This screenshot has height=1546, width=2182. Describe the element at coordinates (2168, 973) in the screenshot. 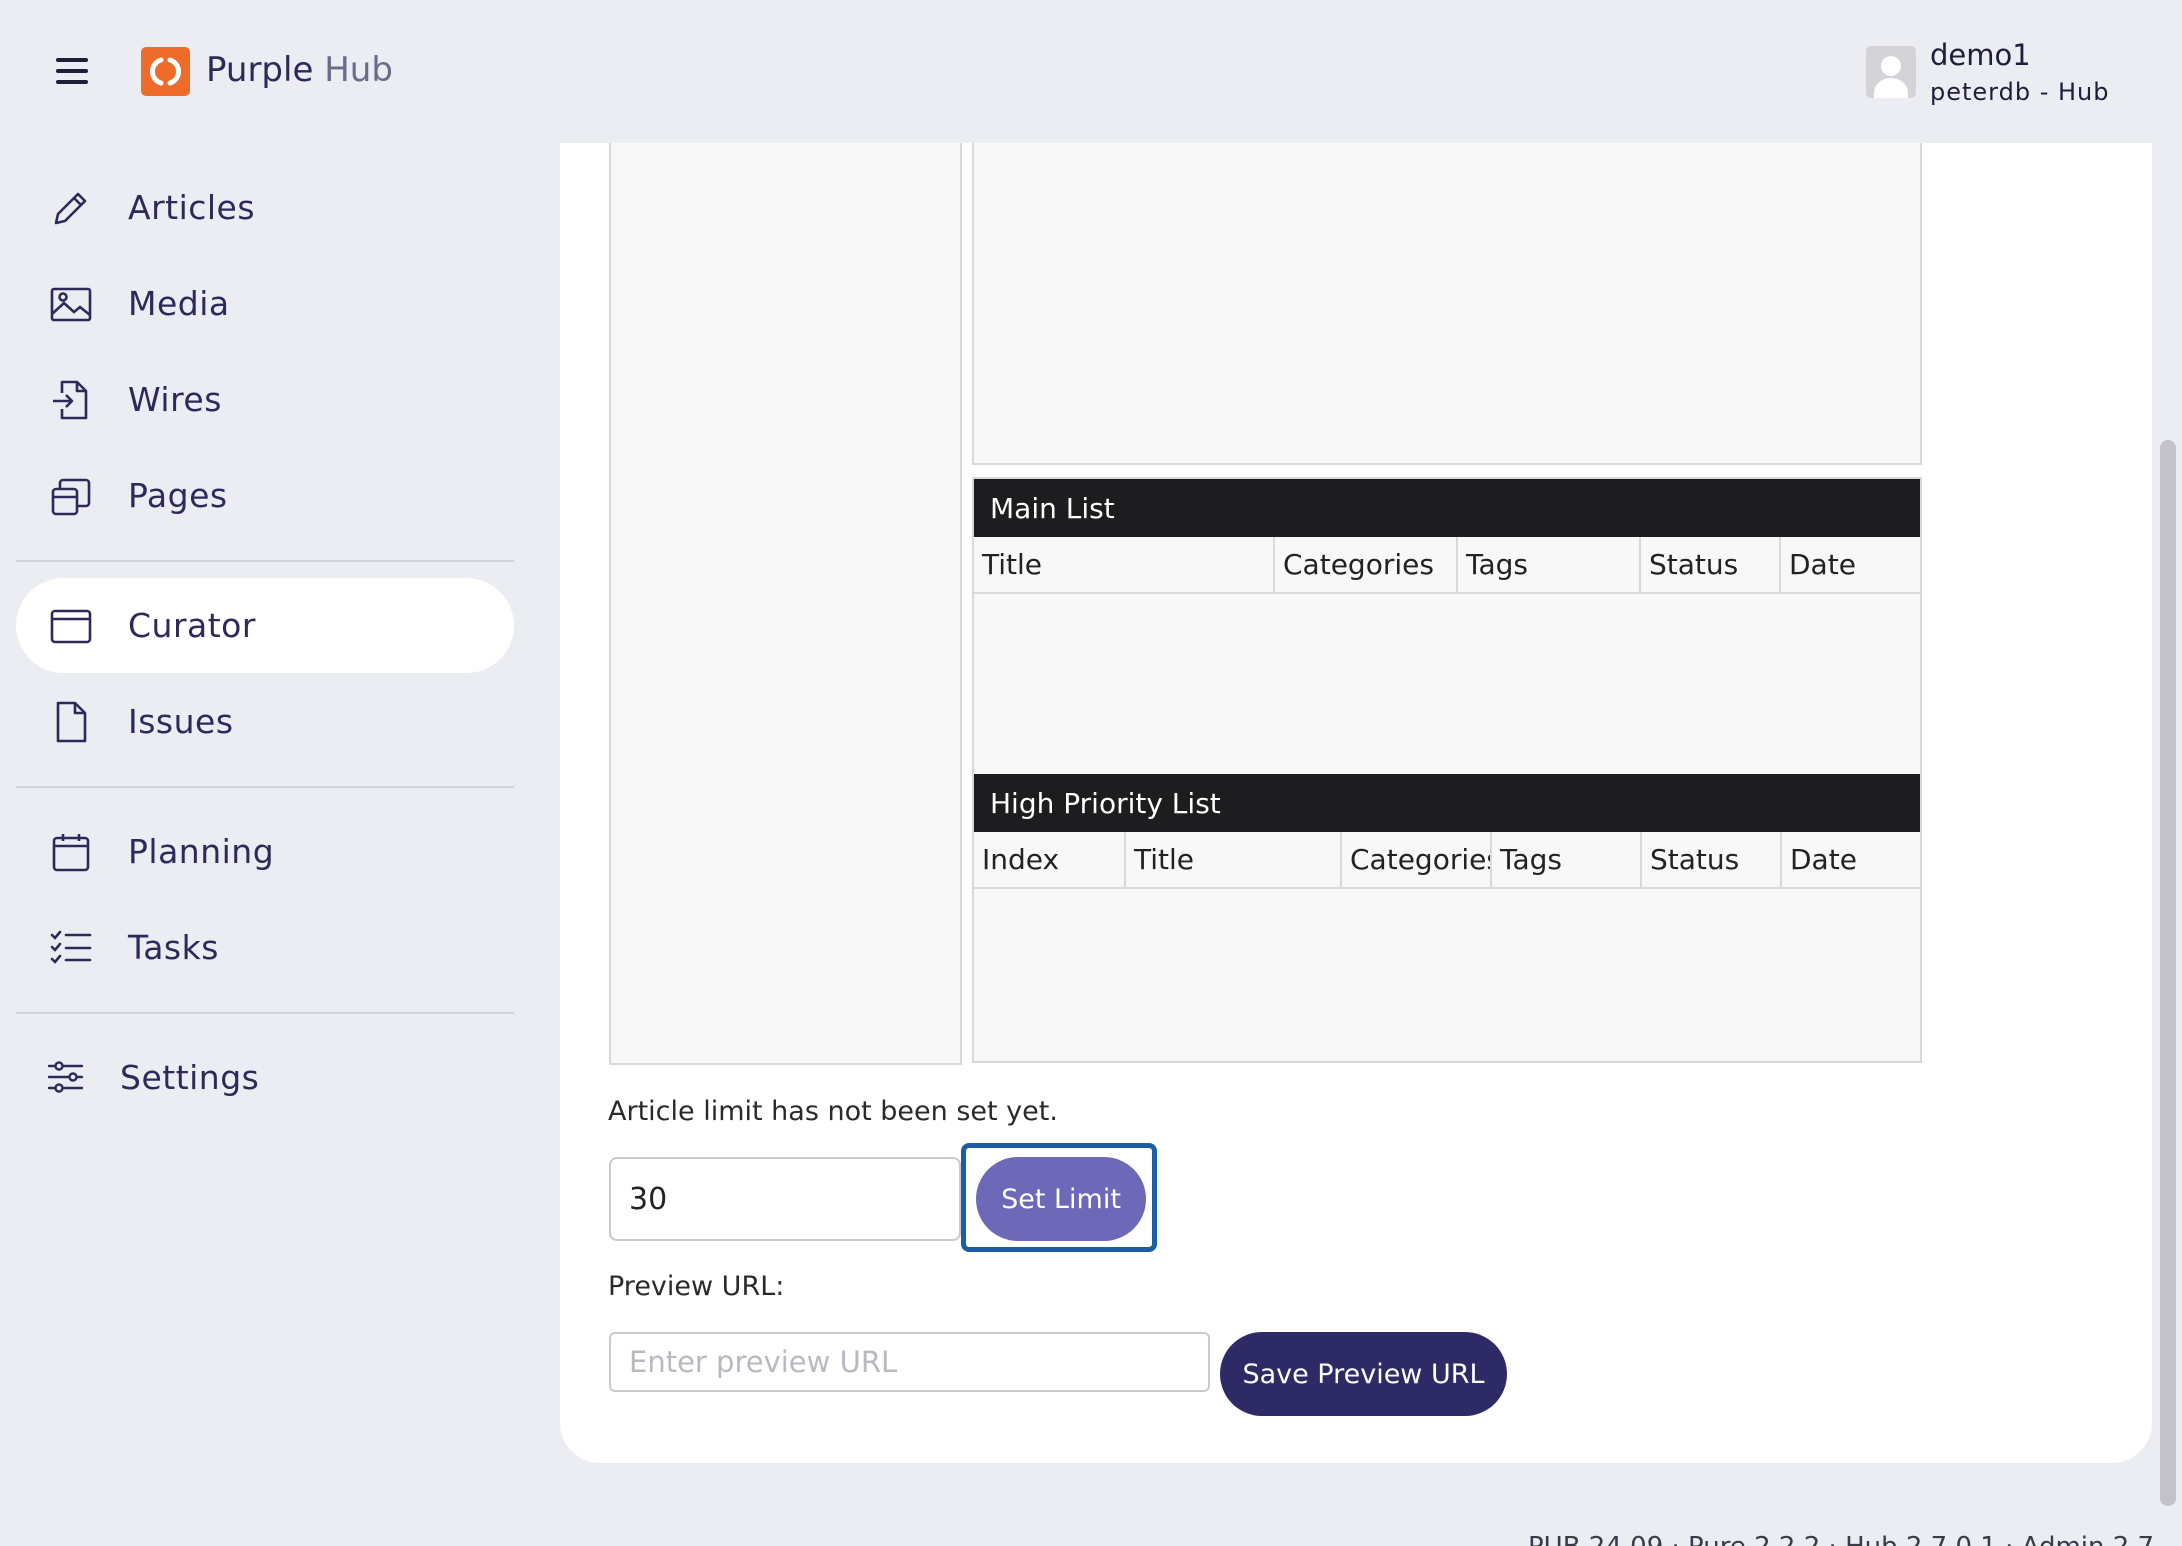

I see `scrollbar-thumb` at that location.